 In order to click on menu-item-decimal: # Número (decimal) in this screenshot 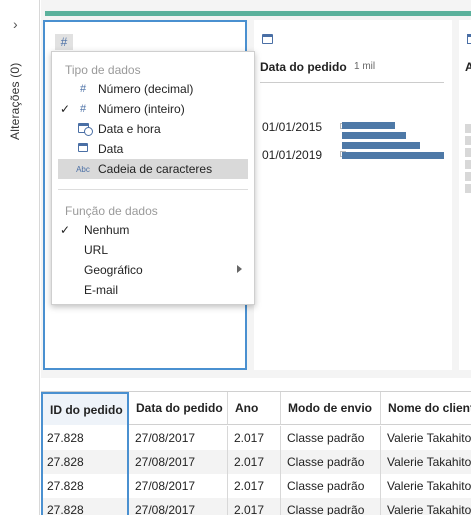, I will do `click(153, 89)`.